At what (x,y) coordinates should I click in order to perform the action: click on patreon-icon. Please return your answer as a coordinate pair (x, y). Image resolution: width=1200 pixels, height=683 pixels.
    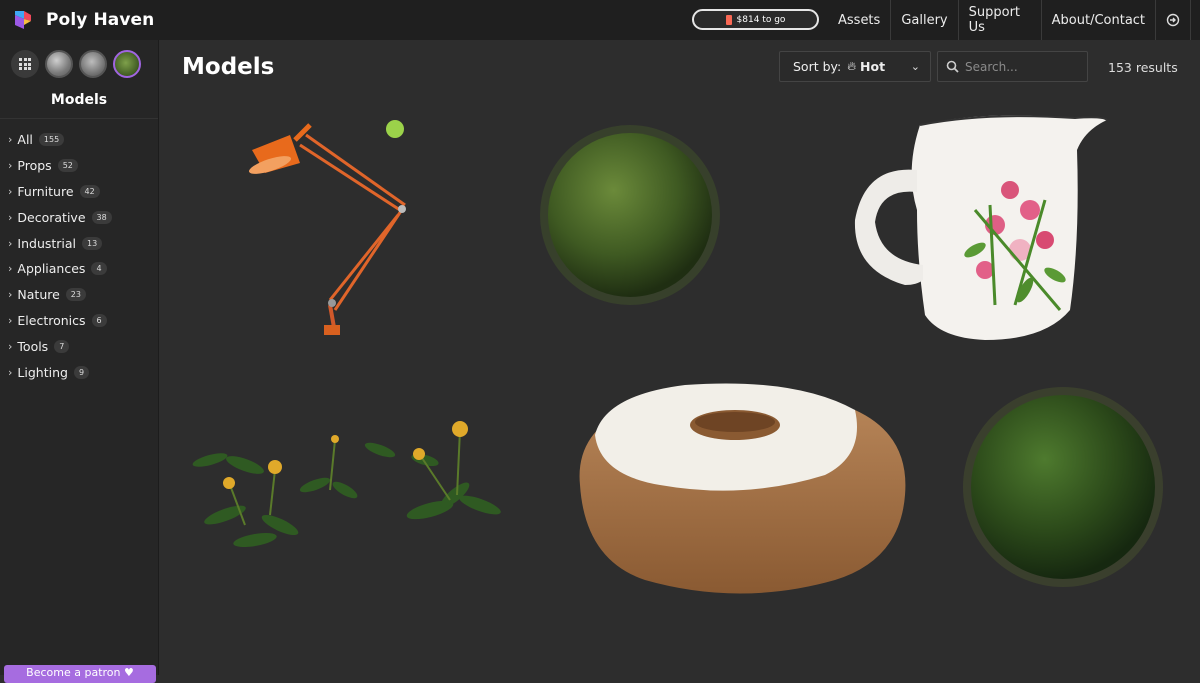
    Looking at the image, I should click on (729, 20).